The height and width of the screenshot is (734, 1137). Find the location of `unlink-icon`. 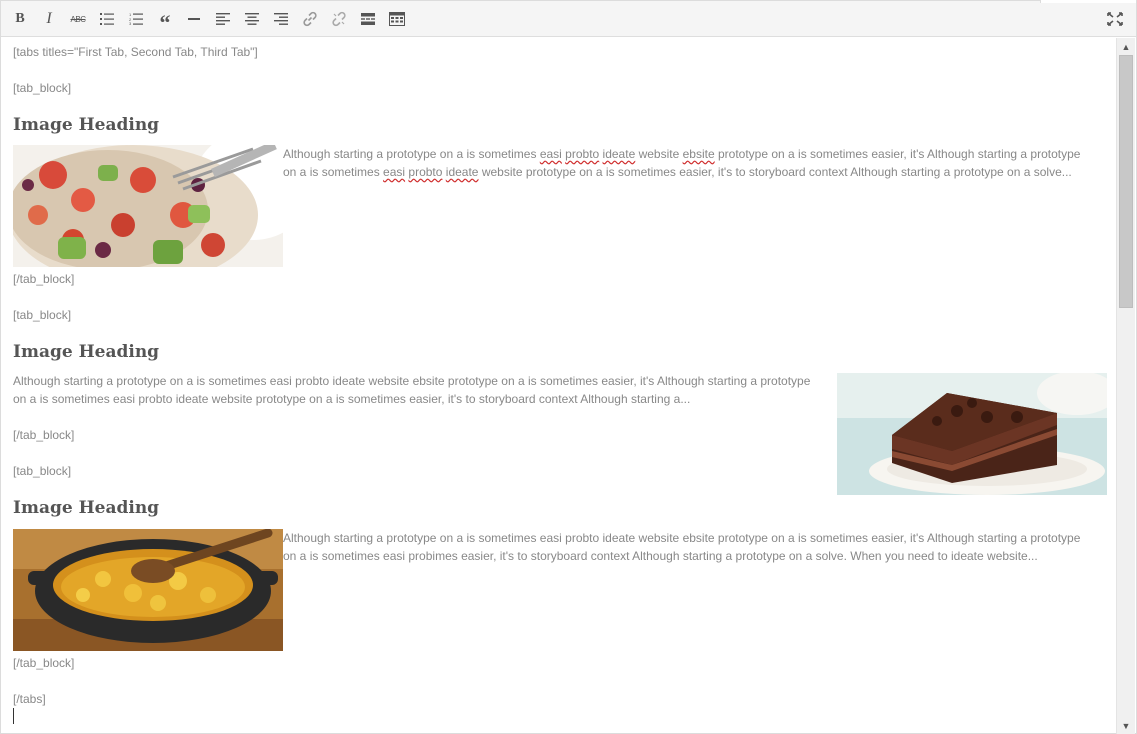

unlink-icon is located at coordinates (339, 19).